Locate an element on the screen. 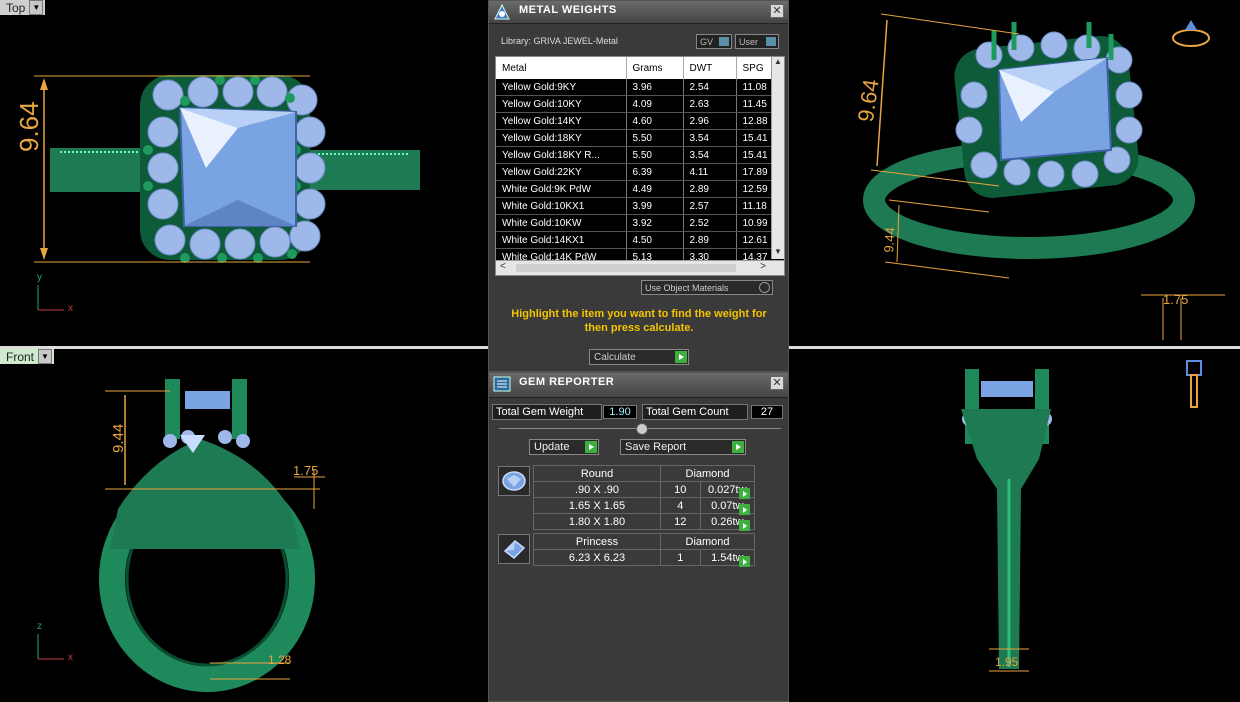  table-row: Yellow Gold:18KY 5.50 3.54 15.41 is located at coordinates (640, 138).